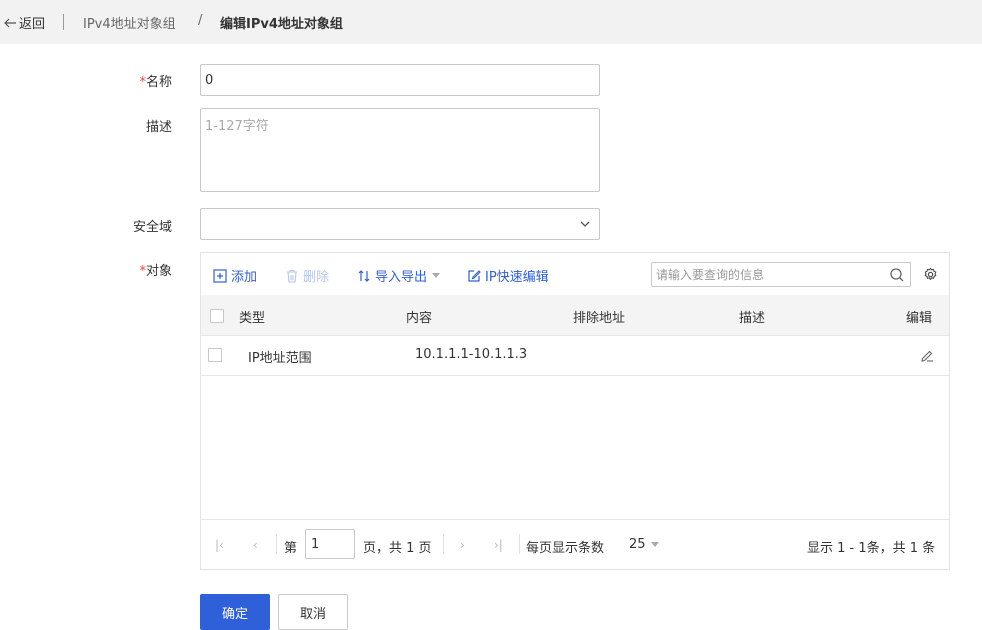 Image resolution: width=982 pixels, height=630 pixels. What do you see at coordinates (565, 548) in the screenshot?
I see `per-page-label: 每页显示条数` at bounding box center [565, 548].